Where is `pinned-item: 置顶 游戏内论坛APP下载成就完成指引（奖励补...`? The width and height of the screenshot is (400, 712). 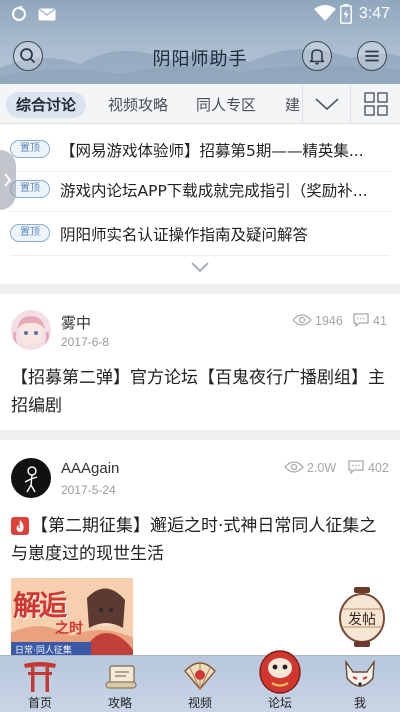
pinned-item: 置顶 游戏内论坛APP下载成就完成指引（奖励补... is located at coordinates (200, 190).